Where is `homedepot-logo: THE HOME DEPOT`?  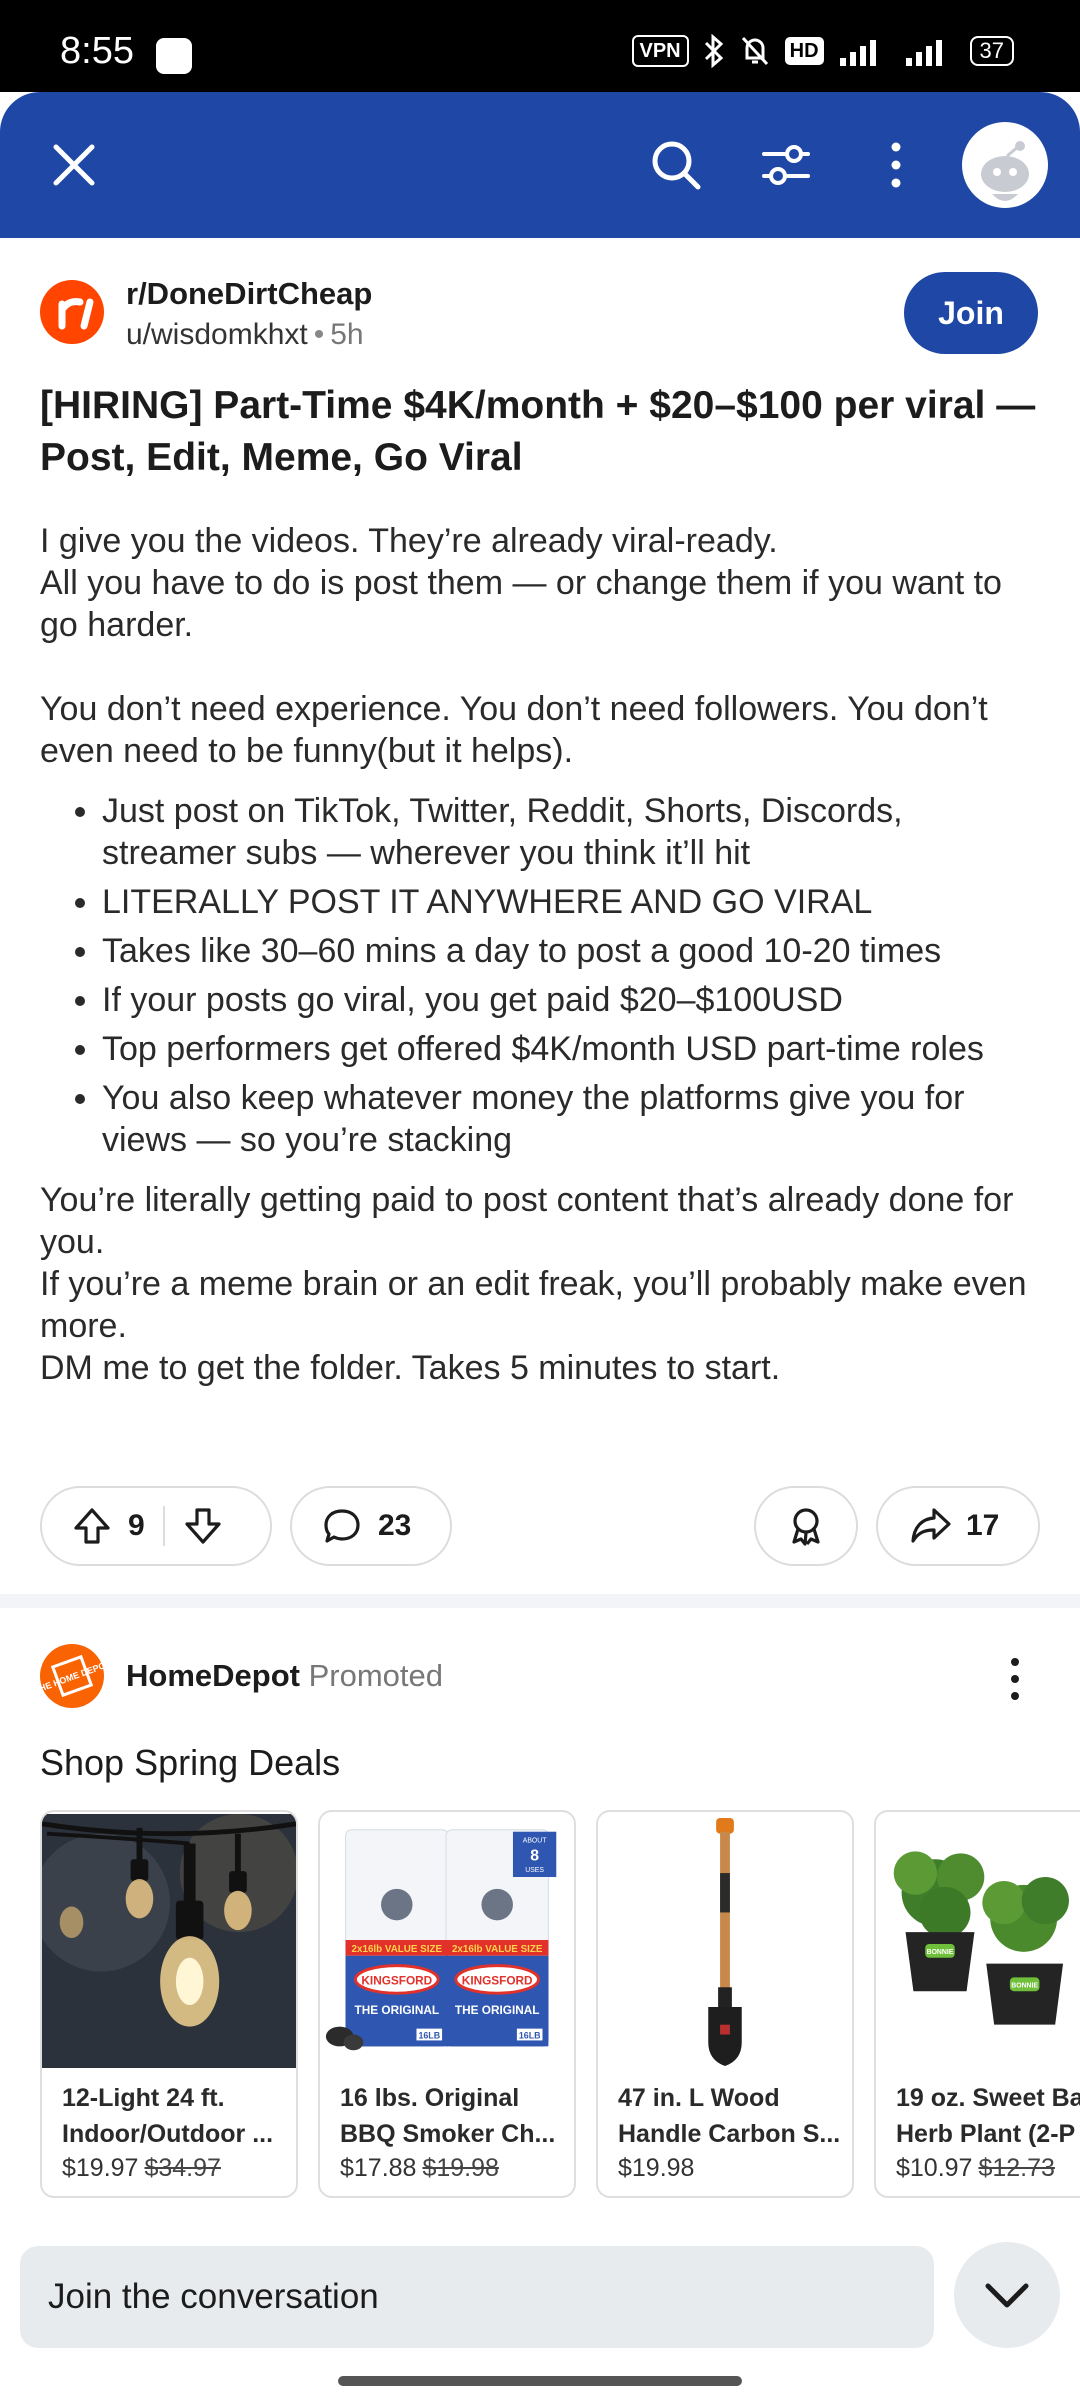 homedepot-logo: THE HOME DEPOT is located at coordinates (73, 1676).